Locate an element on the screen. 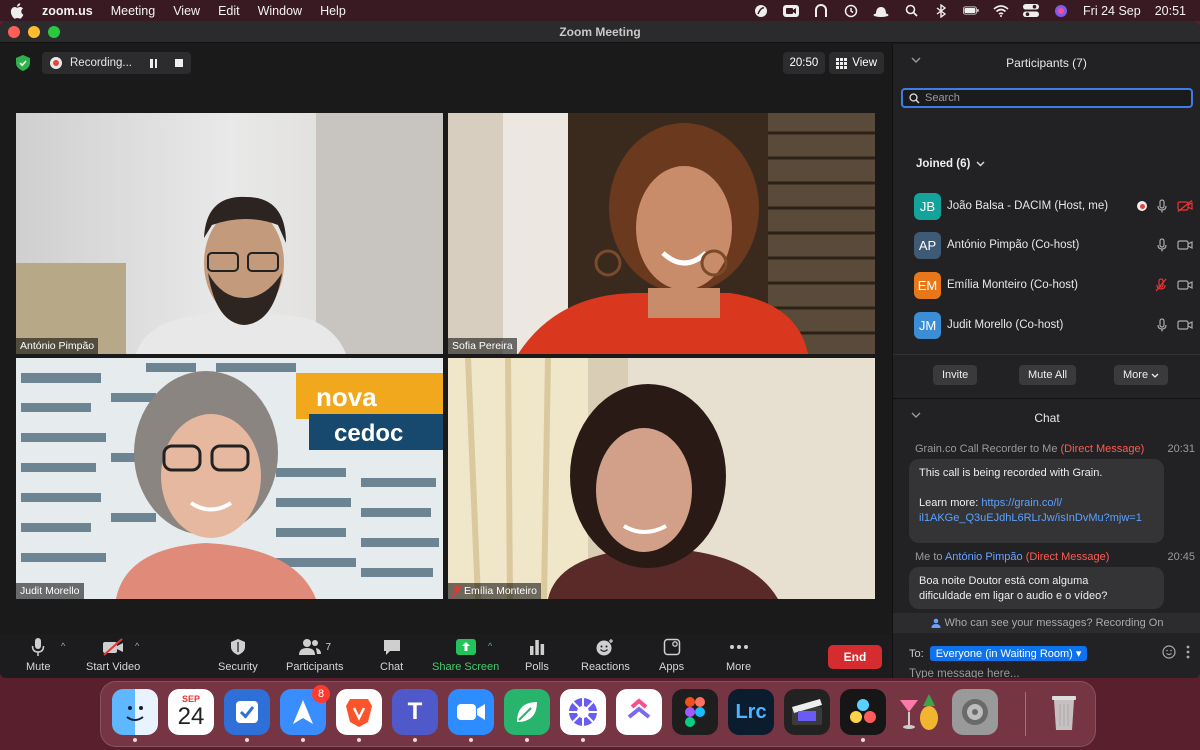 This screenshot has height=750, width=1200. menu-help: Help is located at coordinates (333, 11).